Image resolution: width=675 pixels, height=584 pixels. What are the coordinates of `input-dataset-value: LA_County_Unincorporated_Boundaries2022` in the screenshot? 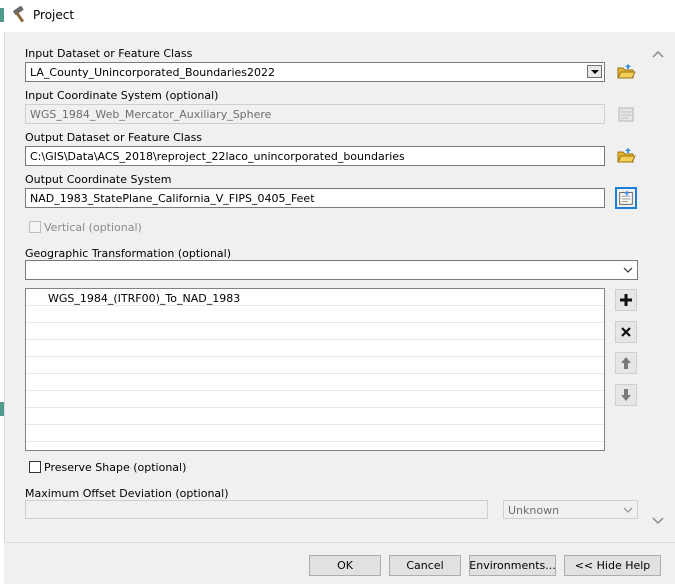 It's located at (152, 72).